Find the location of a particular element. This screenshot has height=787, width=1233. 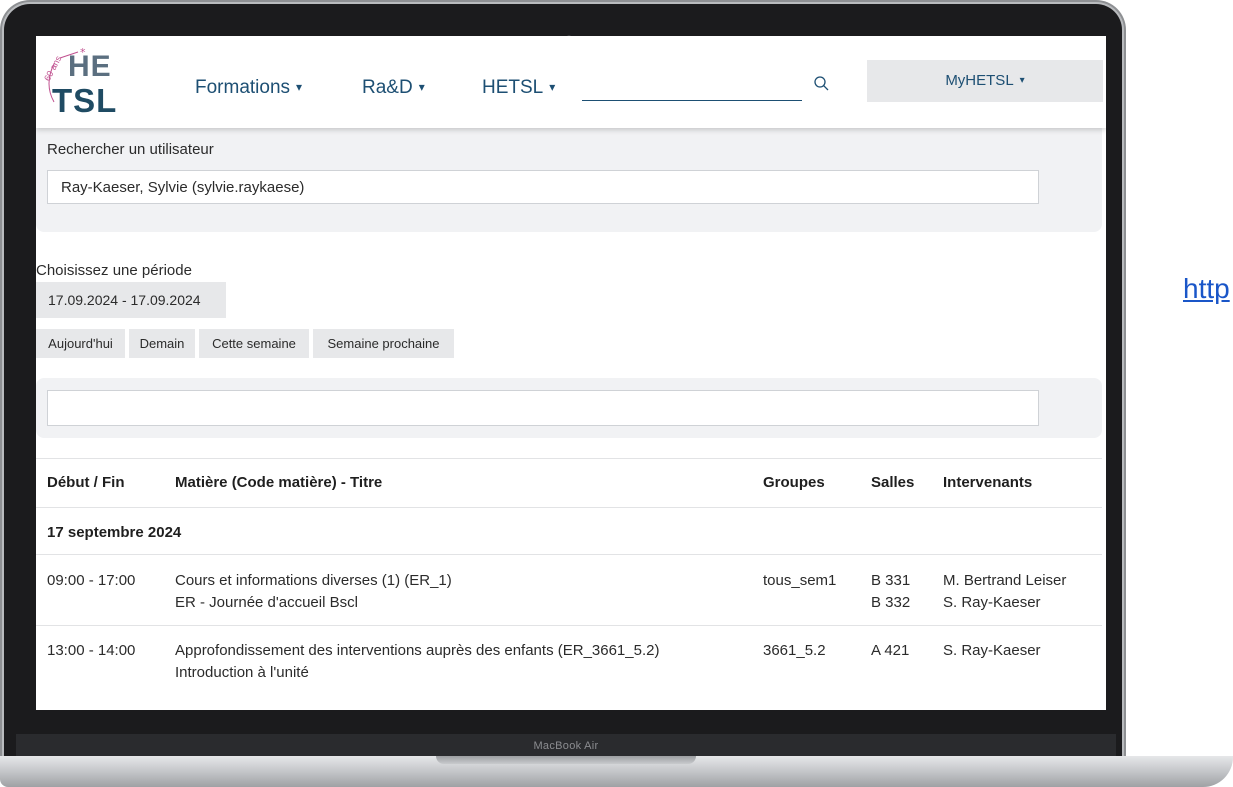

side-link-clip: http is located at coordinates (1208, 287).